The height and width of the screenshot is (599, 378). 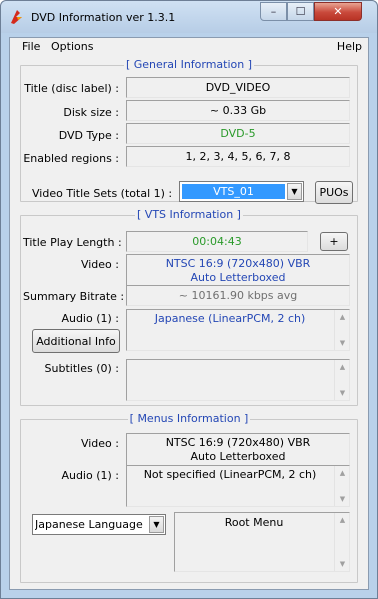 What do you see at coordinates (189, 17) in the screenshot?
I see `title-bar: DVD Information ver 1.3.1 – ☐ ✕` at bounding box center [189, 17].